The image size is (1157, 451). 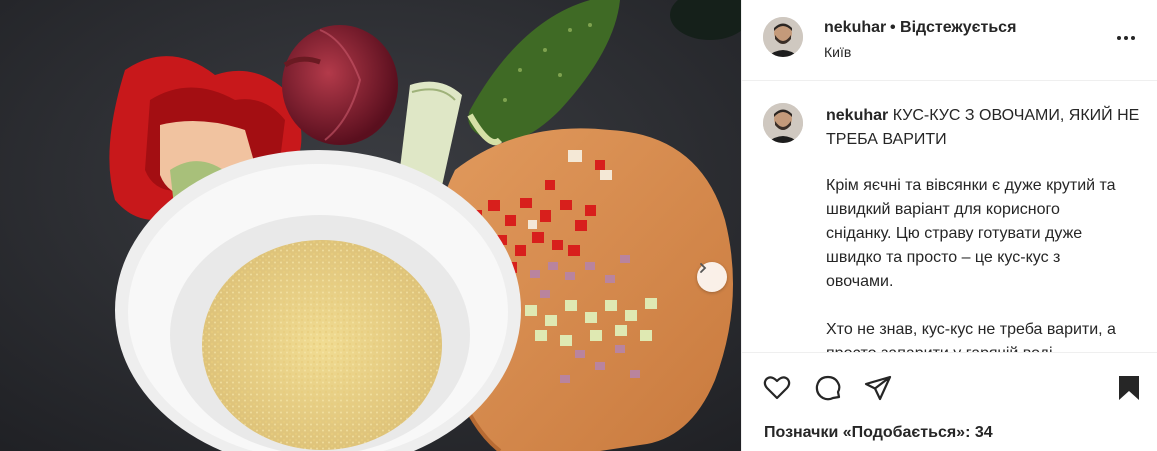 What do you see at coordinates (340, 85) in the screenshot?
I see `red-onion-image` at bounding box center [340, 85].